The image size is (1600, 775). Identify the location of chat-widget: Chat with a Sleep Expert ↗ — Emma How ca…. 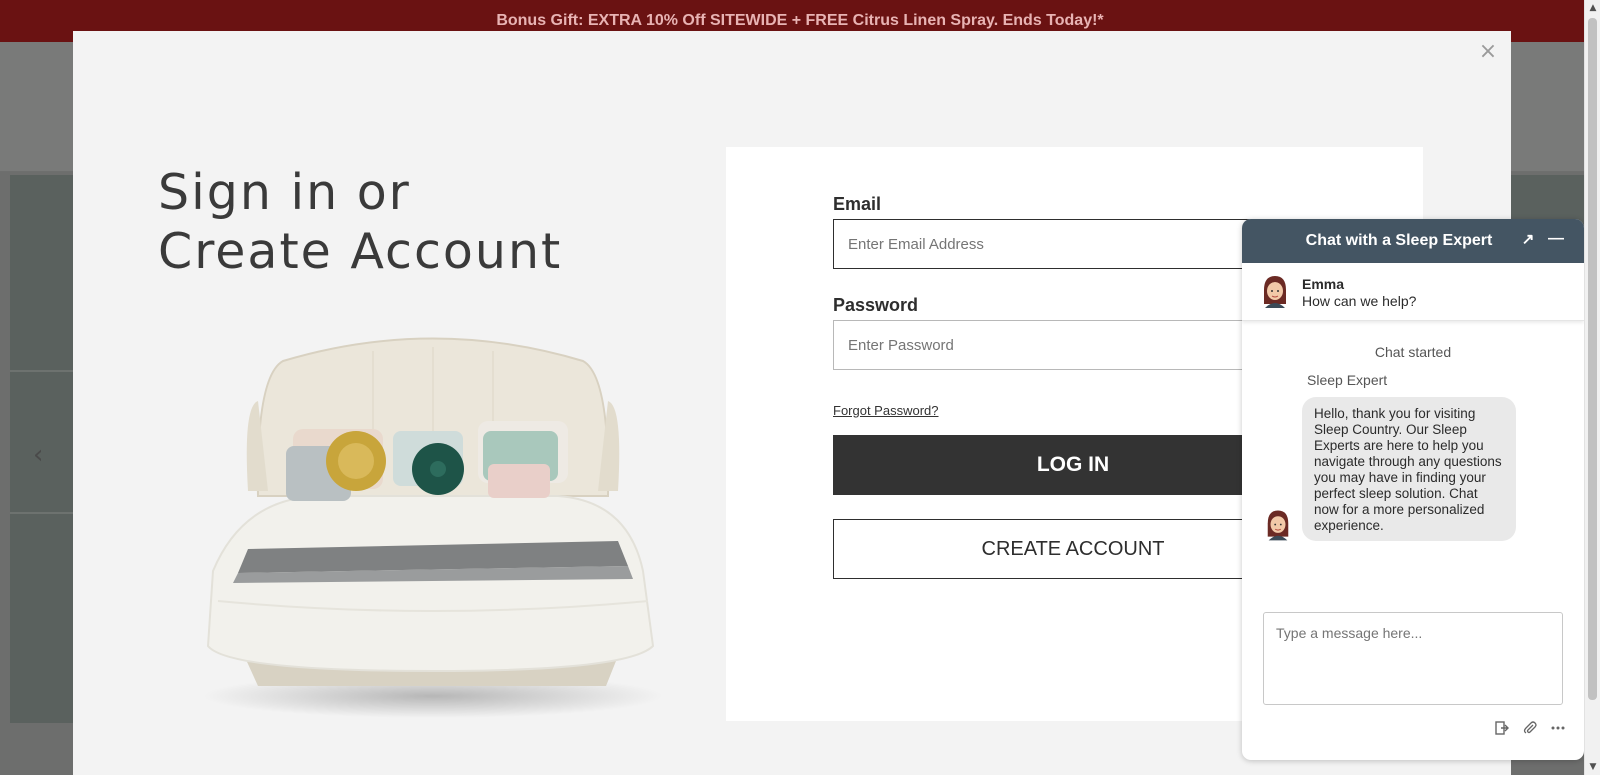
(1413, 489).